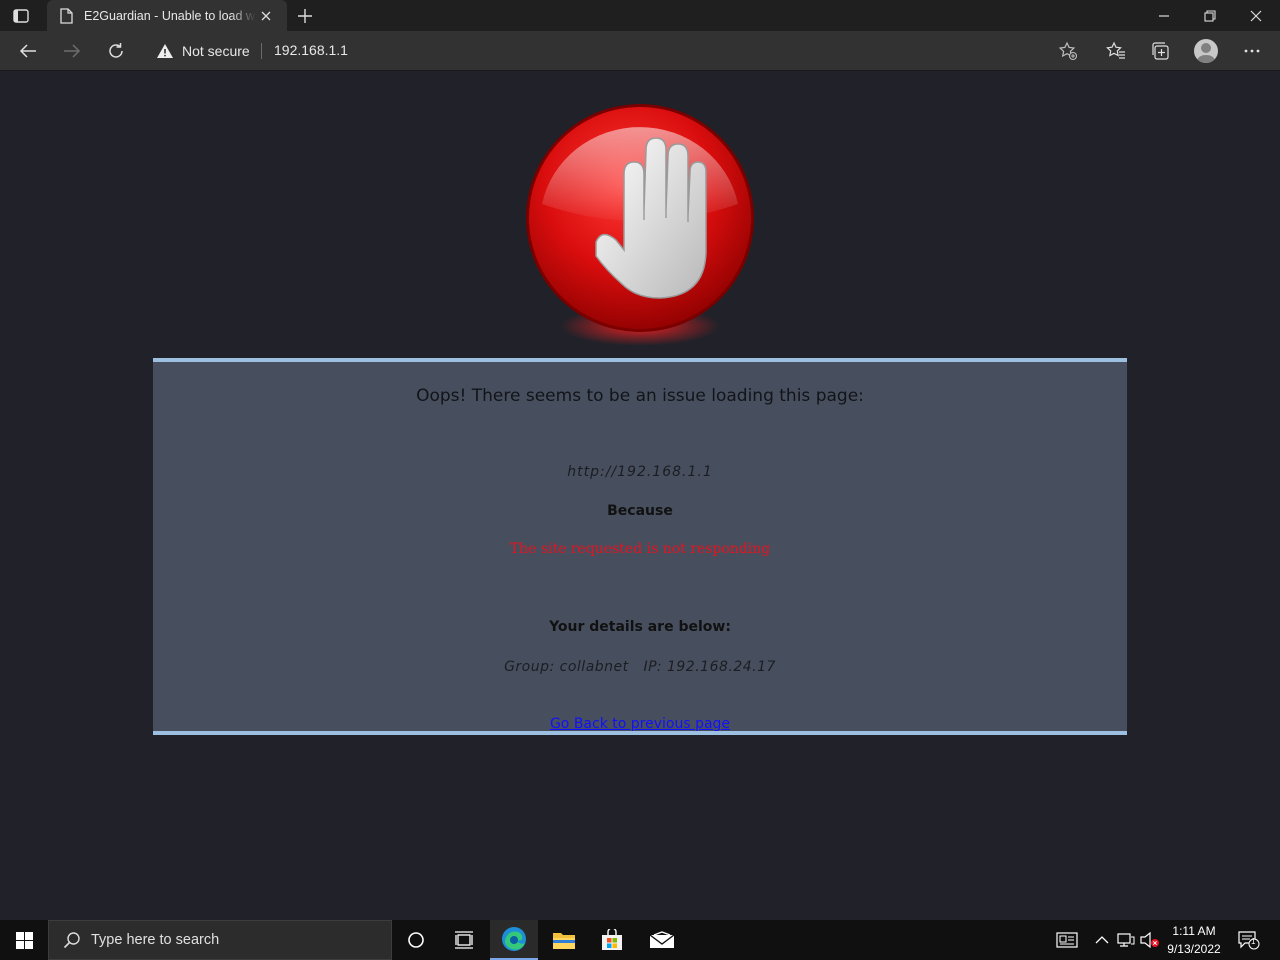 The width and height of the screenshot is (1280, 960). I want to click on arrow-right-icon, so click(72, 51).